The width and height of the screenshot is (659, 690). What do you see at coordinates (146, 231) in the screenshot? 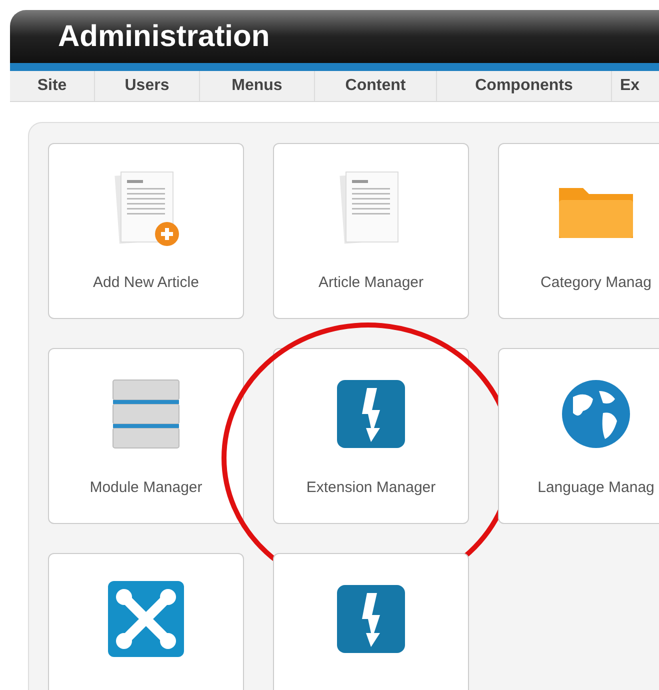
I see `shortcut-tile: Add New Article` at bounding box center [146, 231].